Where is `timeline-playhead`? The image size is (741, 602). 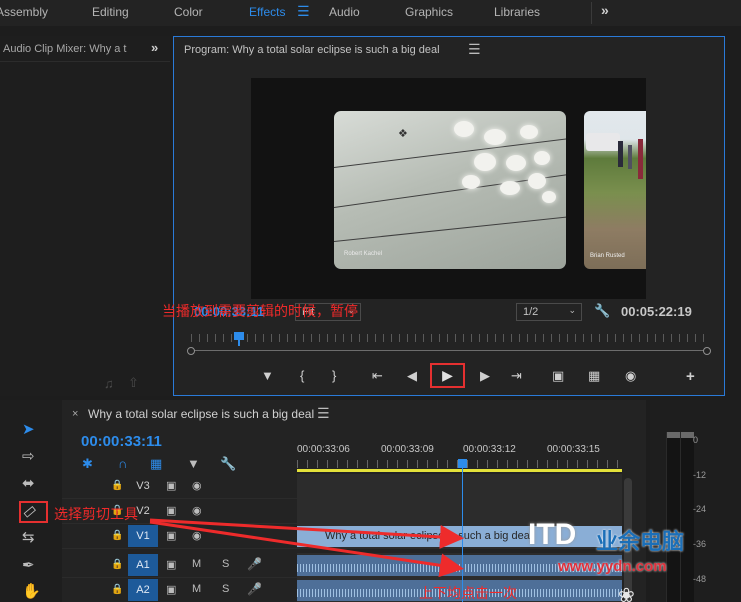
timeline-playhead is located at coordinates (462, 531).